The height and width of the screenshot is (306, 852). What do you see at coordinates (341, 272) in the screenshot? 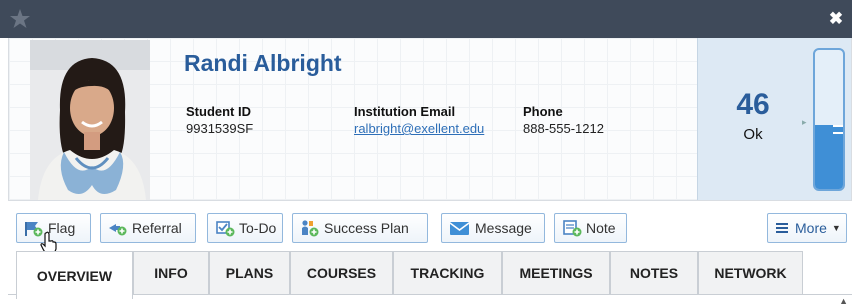
I see `tab-courses: COURSES` at bounding box center [341, 272].